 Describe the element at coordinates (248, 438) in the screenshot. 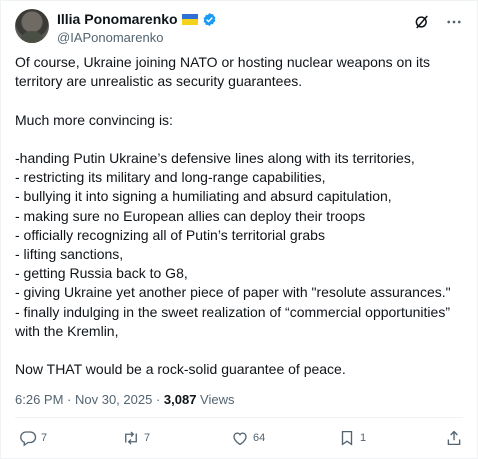

I see `like-button: 64` at that location.